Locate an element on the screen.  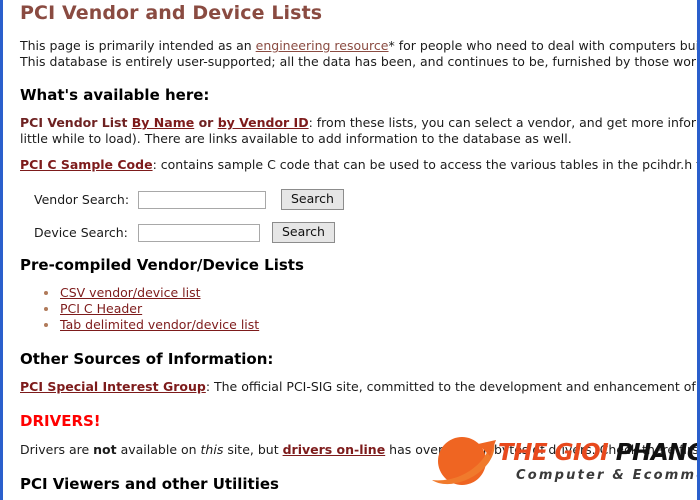
vendor-search-button: Search is located at coordinates (312, 199).